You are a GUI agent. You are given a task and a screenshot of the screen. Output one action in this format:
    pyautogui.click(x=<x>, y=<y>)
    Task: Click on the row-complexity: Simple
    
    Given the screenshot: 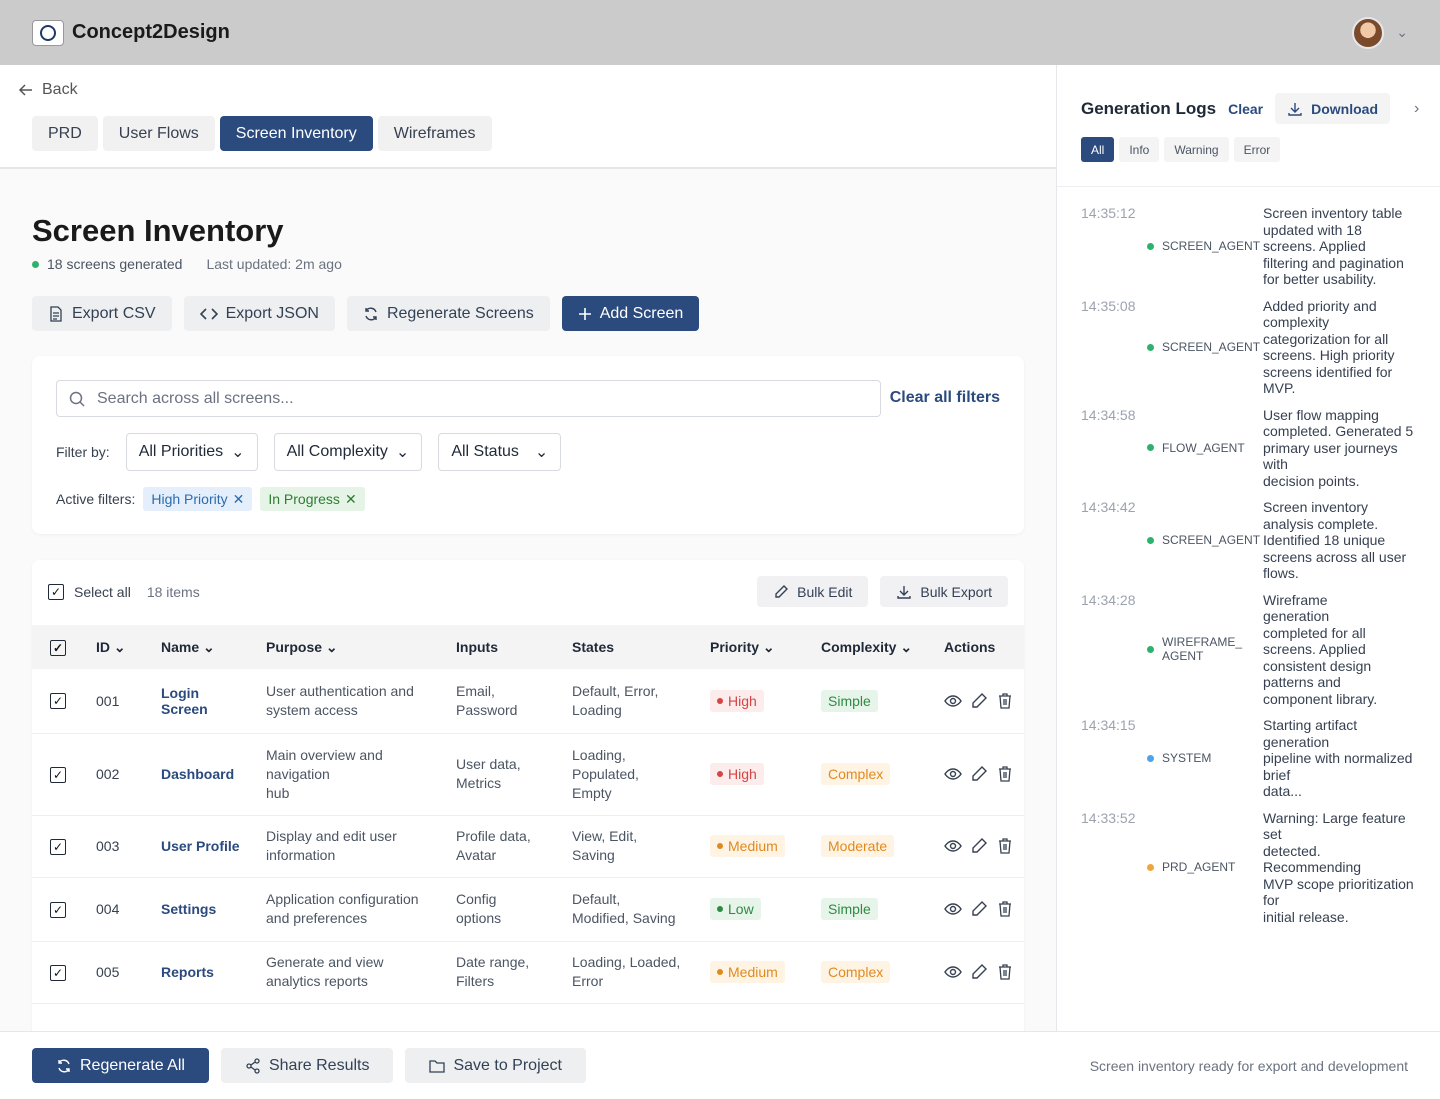 What is the action you would take?
    pyautogui.click(x=874, y=909)
    